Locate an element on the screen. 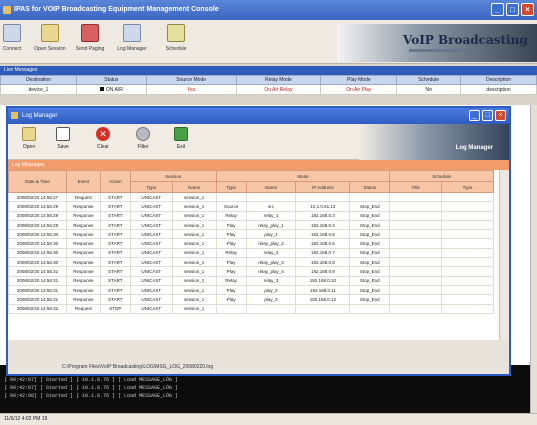 Image resolution: width=537 pixels, height=425 pixels. log-messages-header: Log Messages is located at coordinates (258, 165).